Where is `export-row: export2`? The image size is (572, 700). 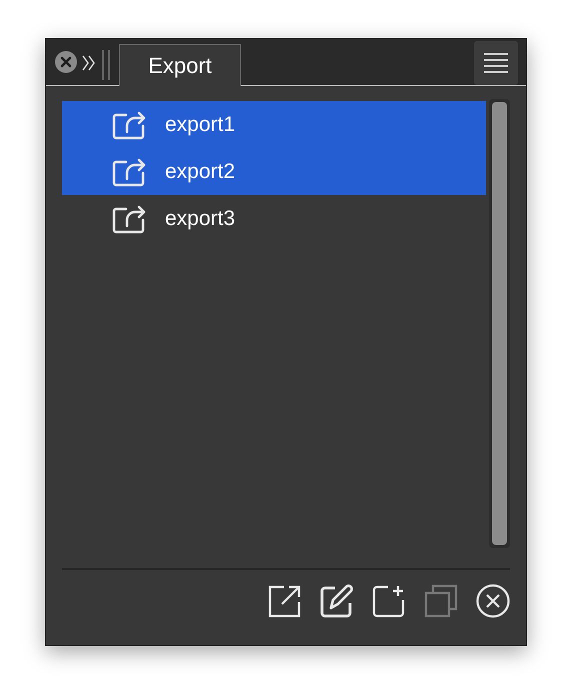
export-row: export2 is located at coordinates (274, 171).